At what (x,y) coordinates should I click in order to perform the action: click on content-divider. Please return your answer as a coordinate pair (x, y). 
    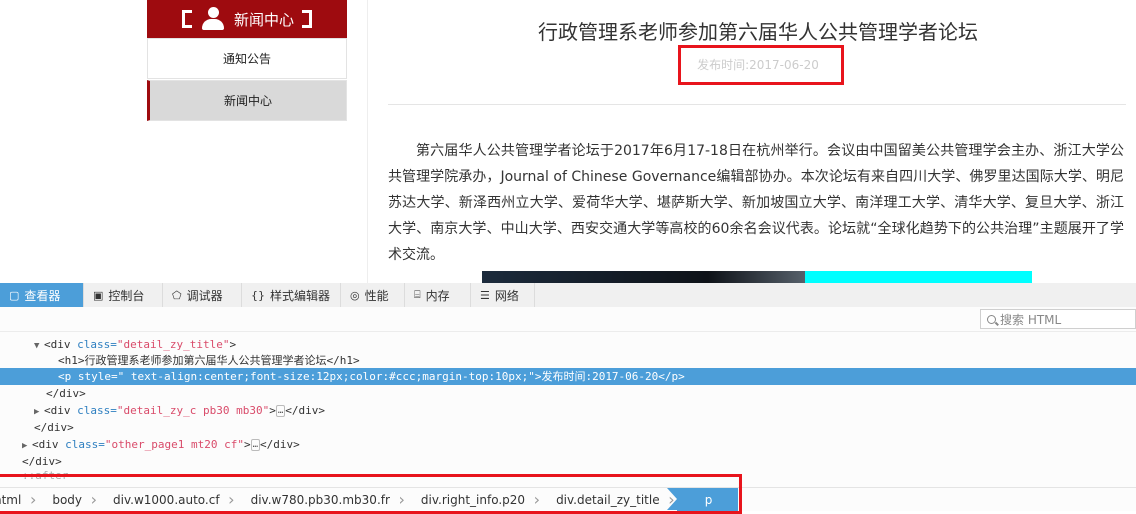
    Looking at the image, I should click on (367, 141).